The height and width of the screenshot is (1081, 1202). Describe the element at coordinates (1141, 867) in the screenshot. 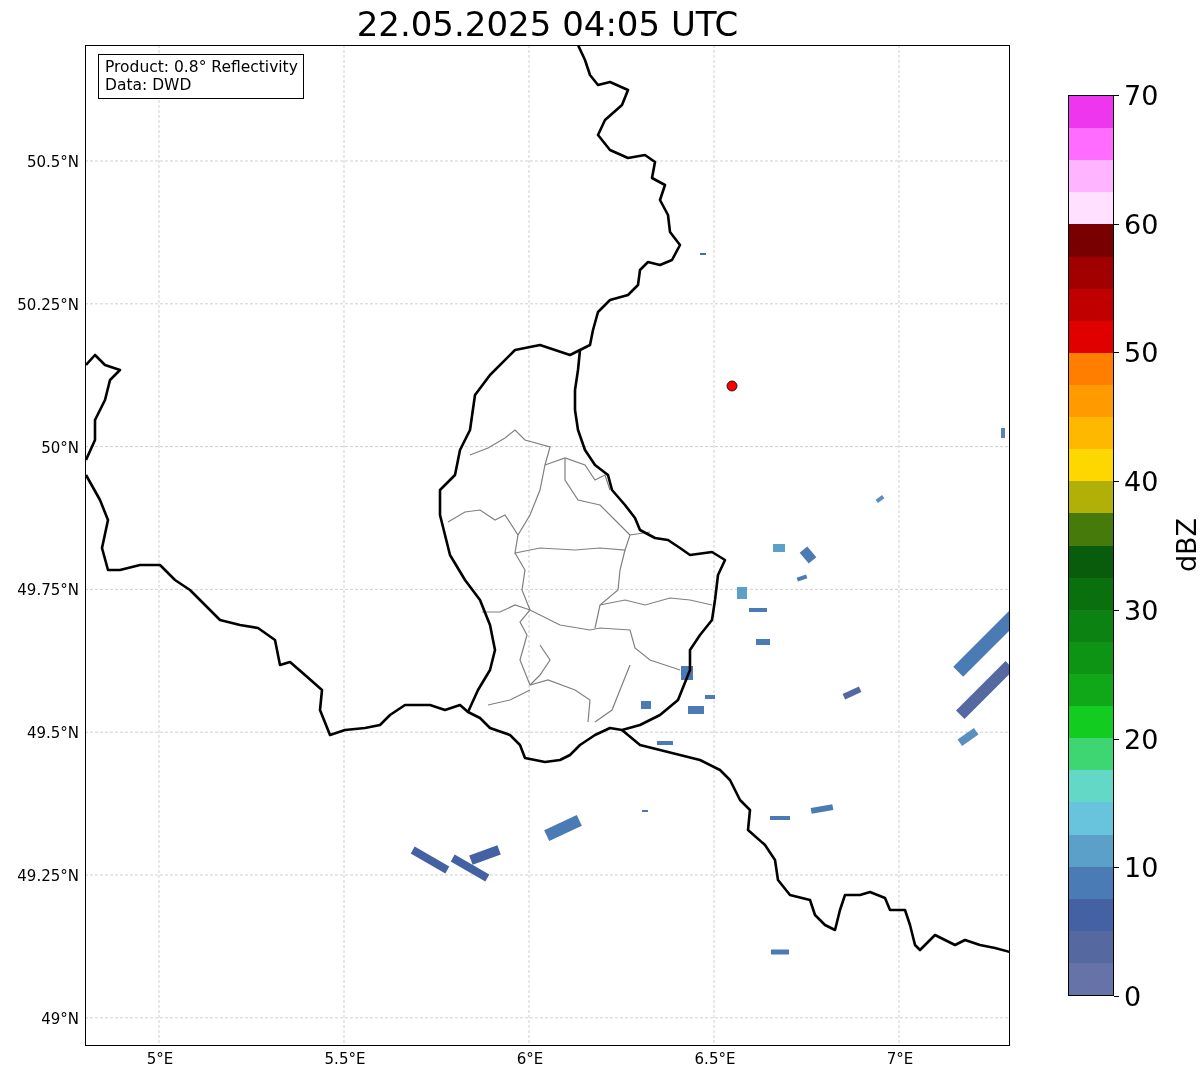

I see `colorbar-tick-label: 10` at that location.